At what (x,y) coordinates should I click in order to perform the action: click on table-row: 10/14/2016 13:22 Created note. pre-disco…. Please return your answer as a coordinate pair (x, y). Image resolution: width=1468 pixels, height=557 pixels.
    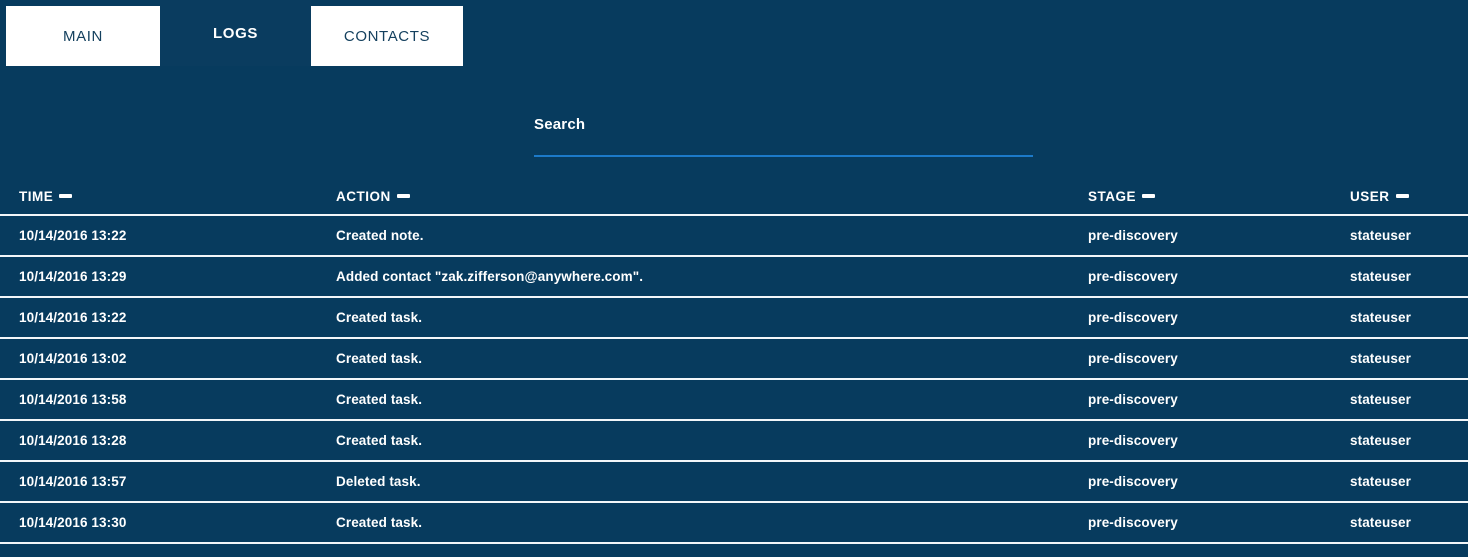
    Looking at the image, I should click on (734, 236).